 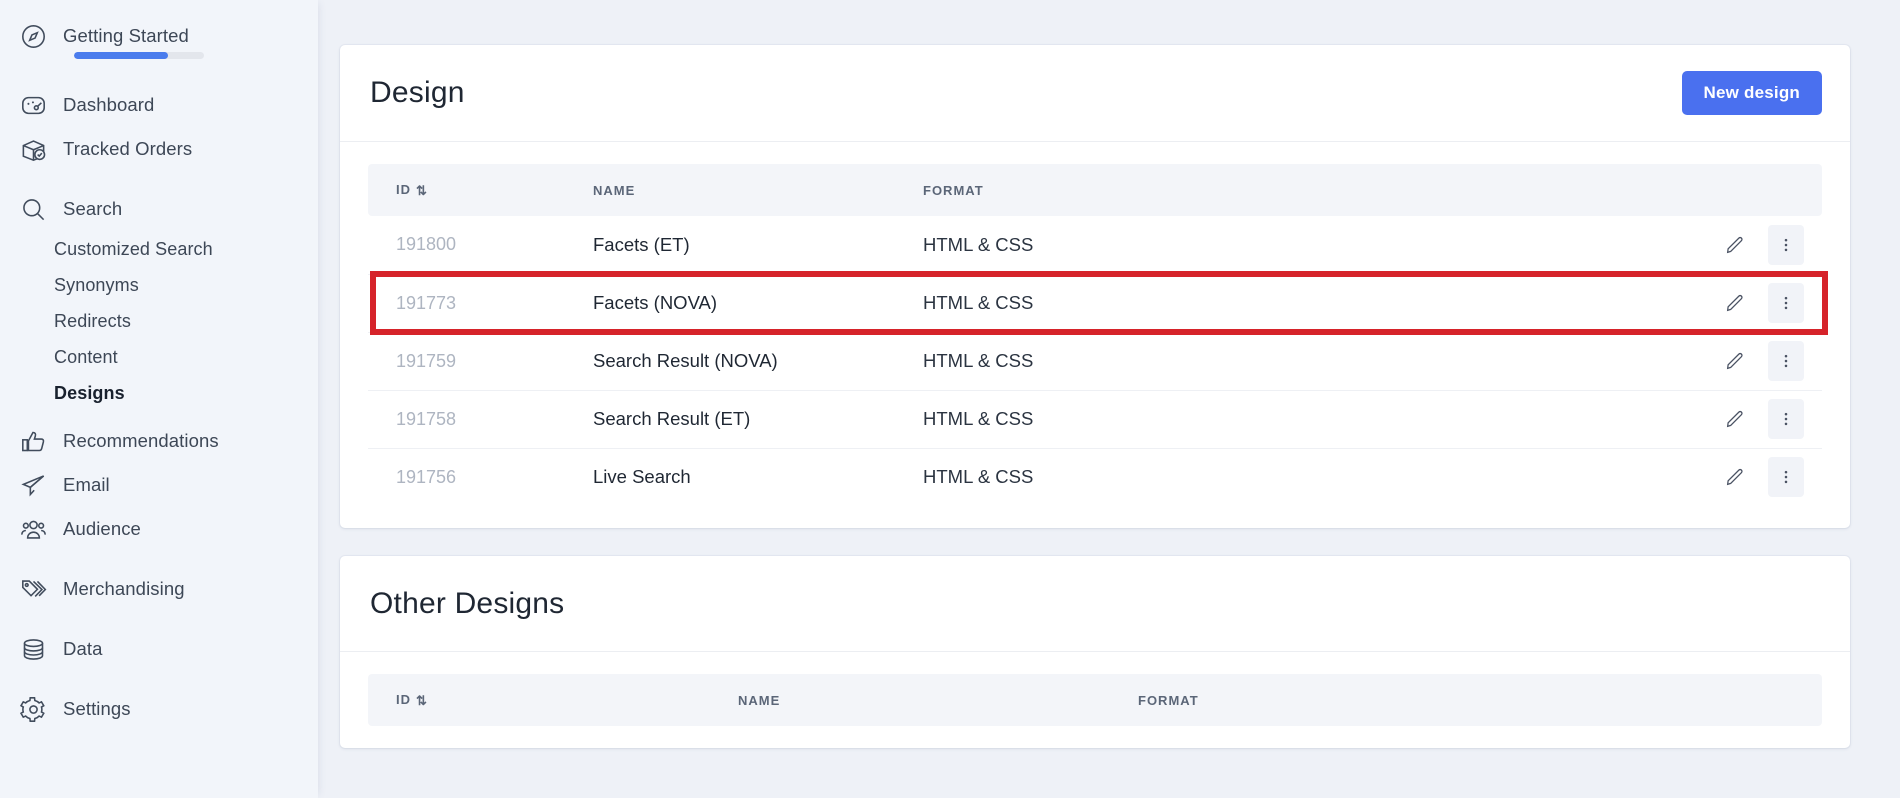 I want to click on column-header-format: FORMAT, so click(x=1480, y=700).